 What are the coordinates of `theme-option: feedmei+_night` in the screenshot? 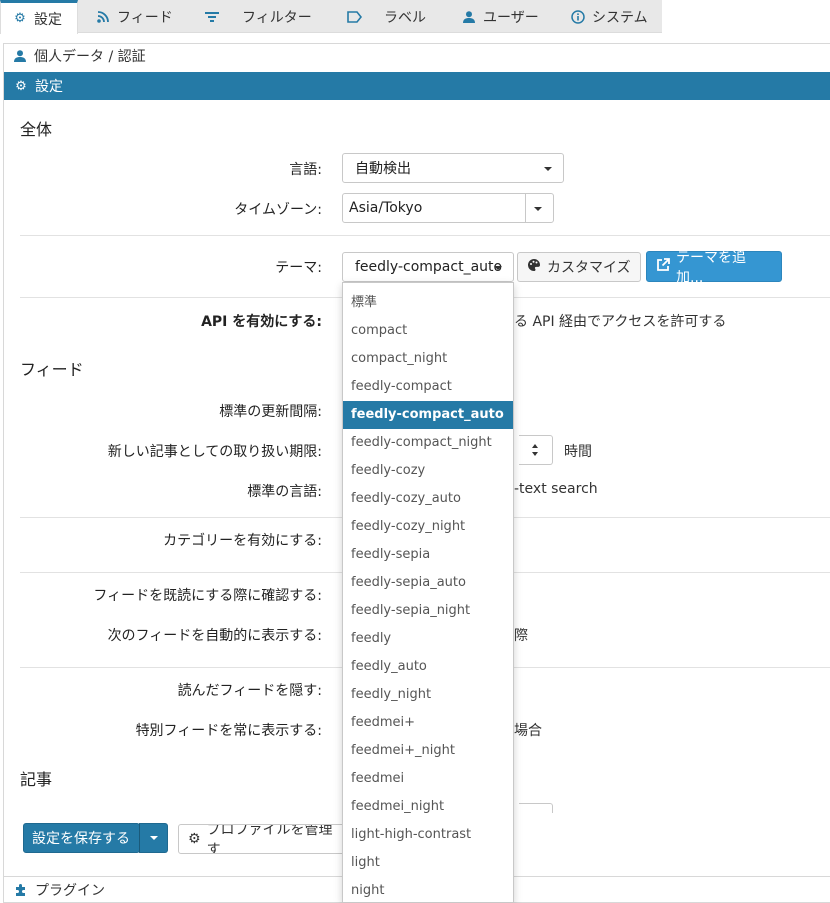 It's located at (428, 751).